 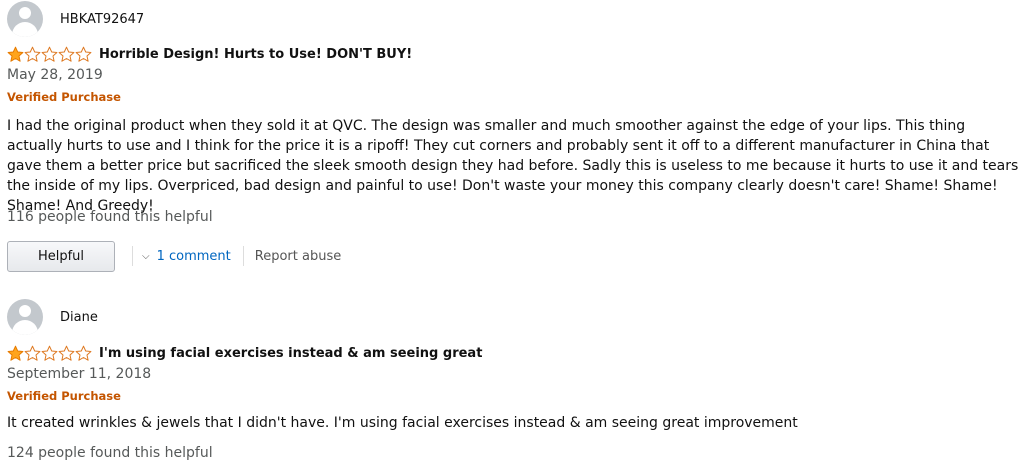 I want to click on comments-link-label: 1 comment, so click(x=193, y=256).